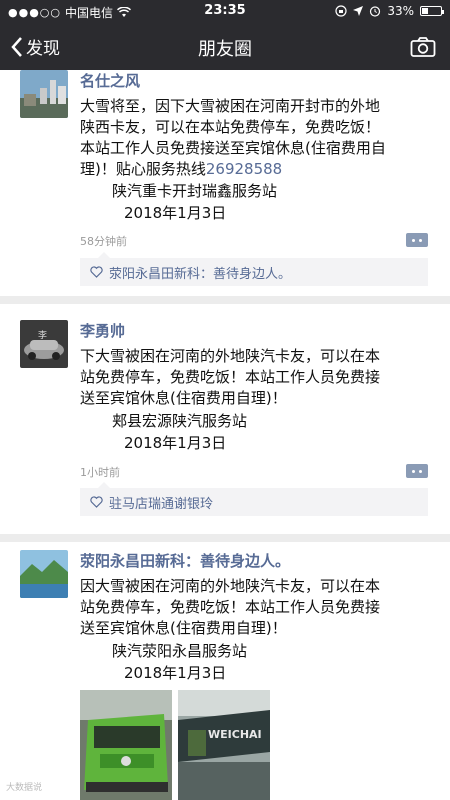 The image size is (450, 800). Describe the element at coordinates (230, 586) in the screenshot. I see `post-text-line: 因大雪被困在河南的外地陕汽卡友，可以在本` at that location.